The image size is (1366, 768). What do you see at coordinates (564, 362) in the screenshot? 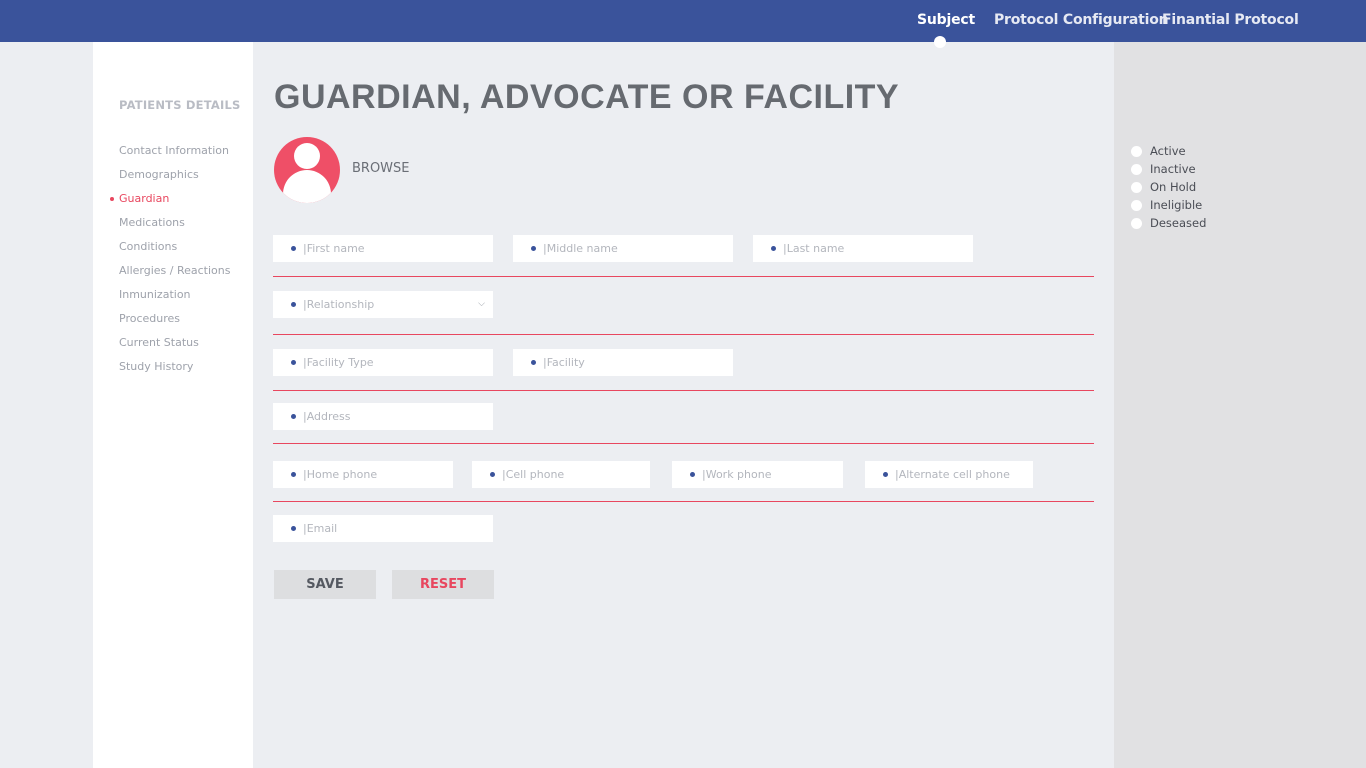
I see `facility-placeholder: |Facility` at bounding box center [564, 362].